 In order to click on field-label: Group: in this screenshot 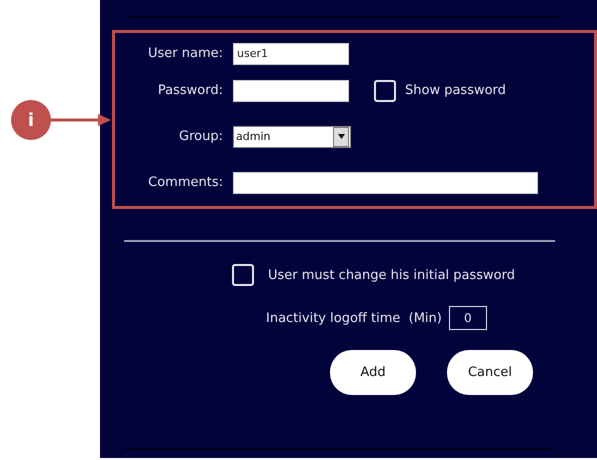, I will do `click(200, 136)`.